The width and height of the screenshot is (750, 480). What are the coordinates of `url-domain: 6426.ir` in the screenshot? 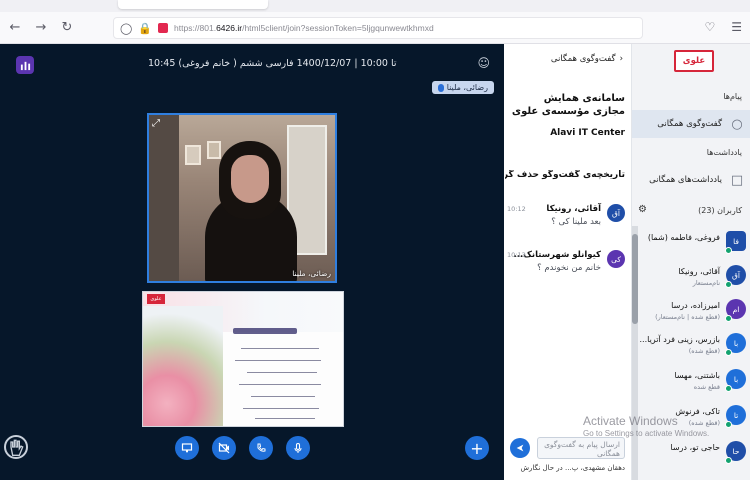 It's located at (229, 28).